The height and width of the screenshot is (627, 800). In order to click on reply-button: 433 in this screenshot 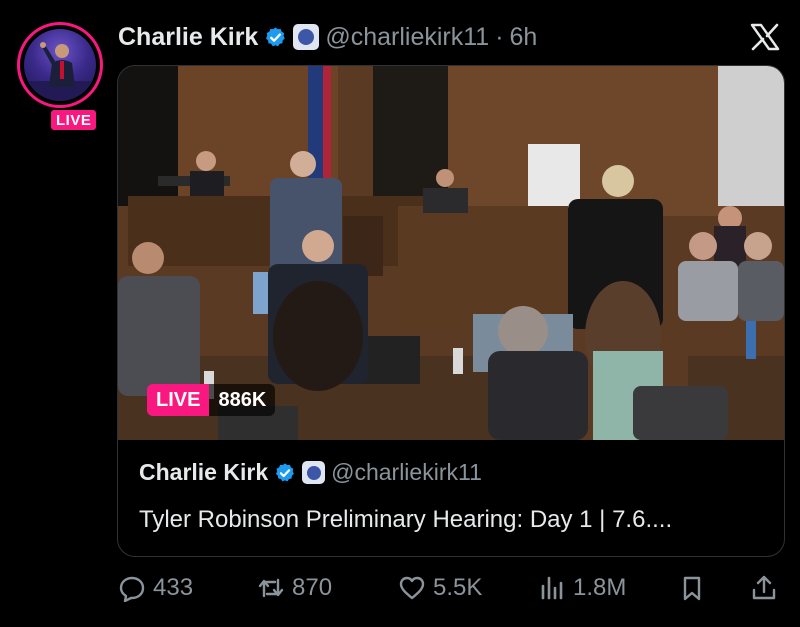, I will do `click(155, 588)`.